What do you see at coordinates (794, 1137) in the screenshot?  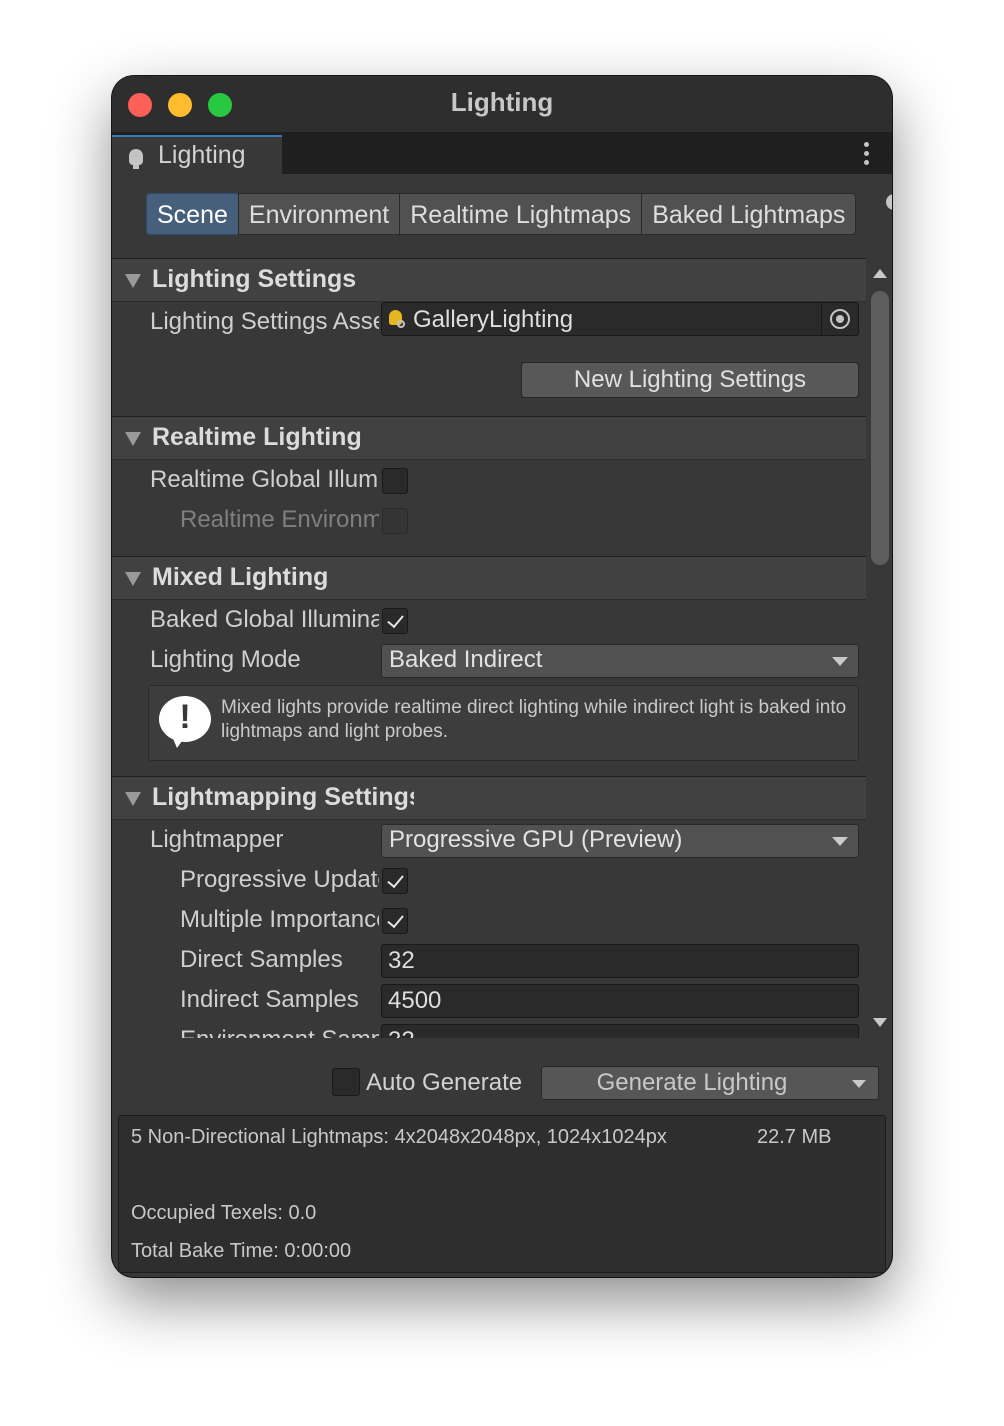 I see `lightmap-size: 22.7 MB` at bounding box center [794, 1137].